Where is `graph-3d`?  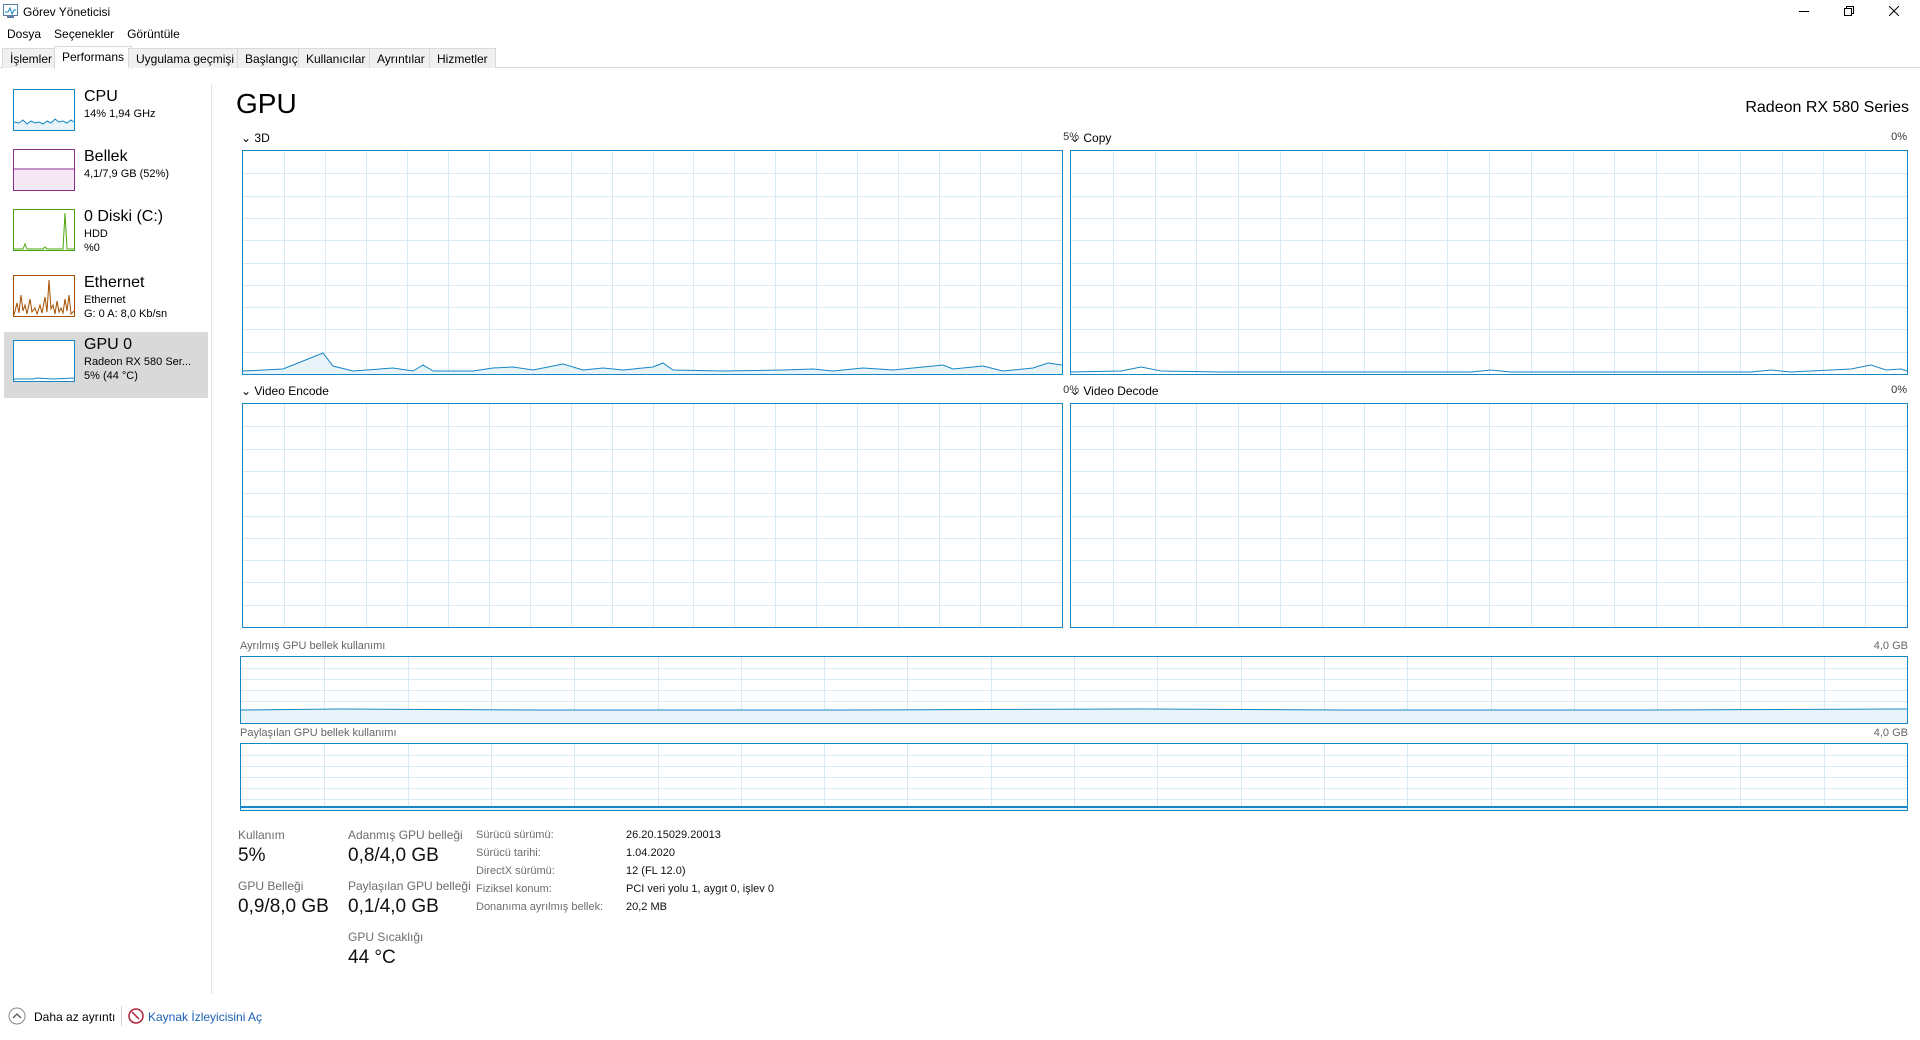
graph-3d is located at coordinates (652, 262).